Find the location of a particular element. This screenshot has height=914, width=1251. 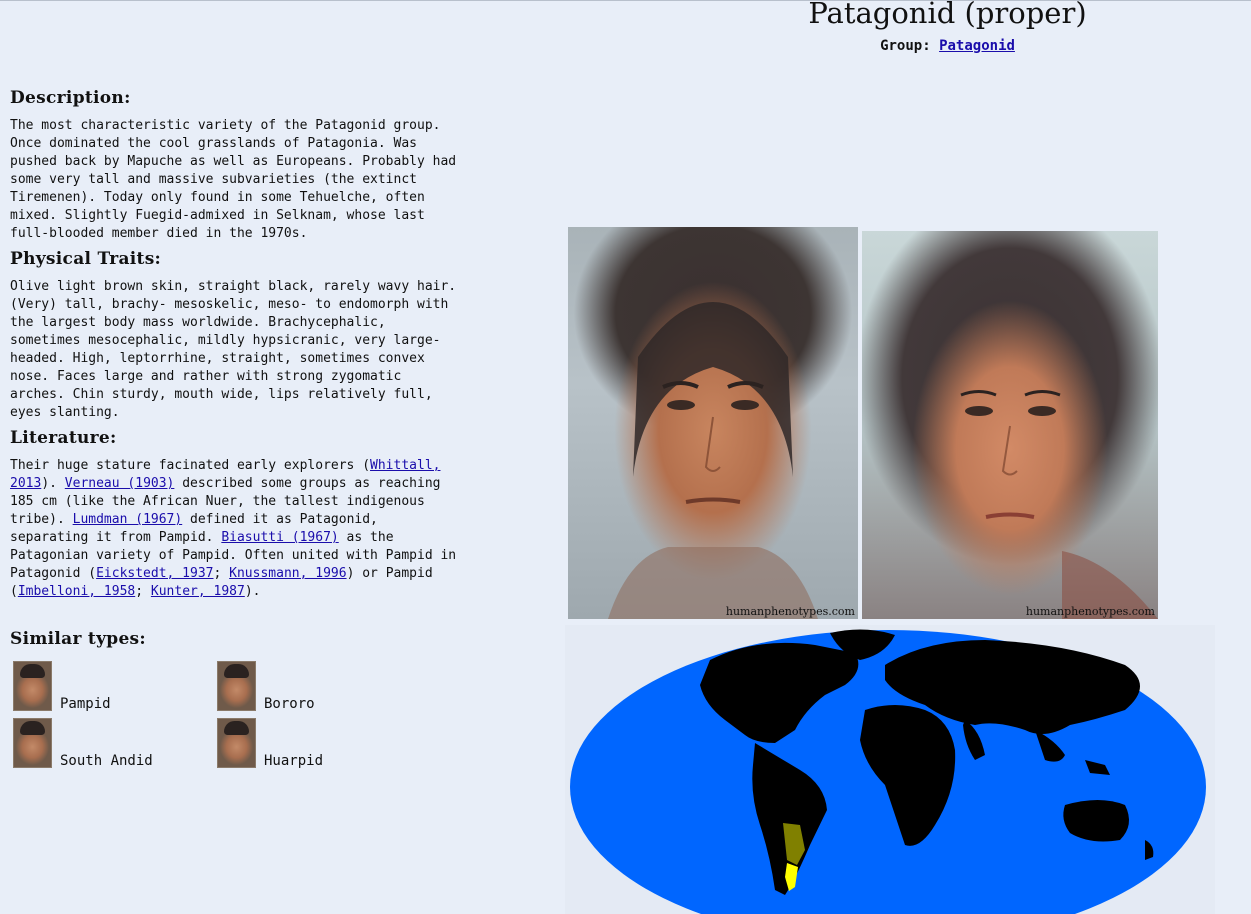

ref-link-biasutti: Biasutti (1967) is located at coordinates (279, 537).